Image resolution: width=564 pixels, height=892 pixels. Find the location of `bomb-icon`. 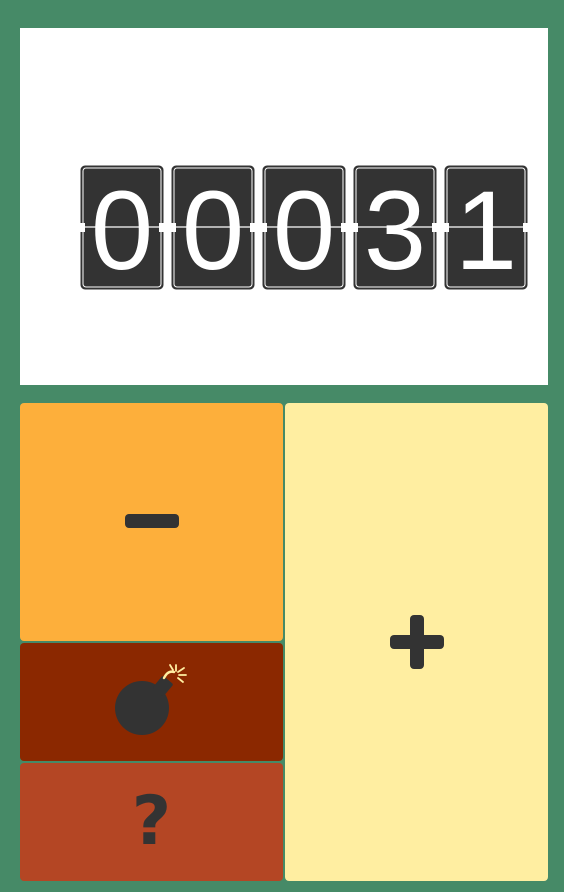

bomb-icon is located at coordinates (150, 699).